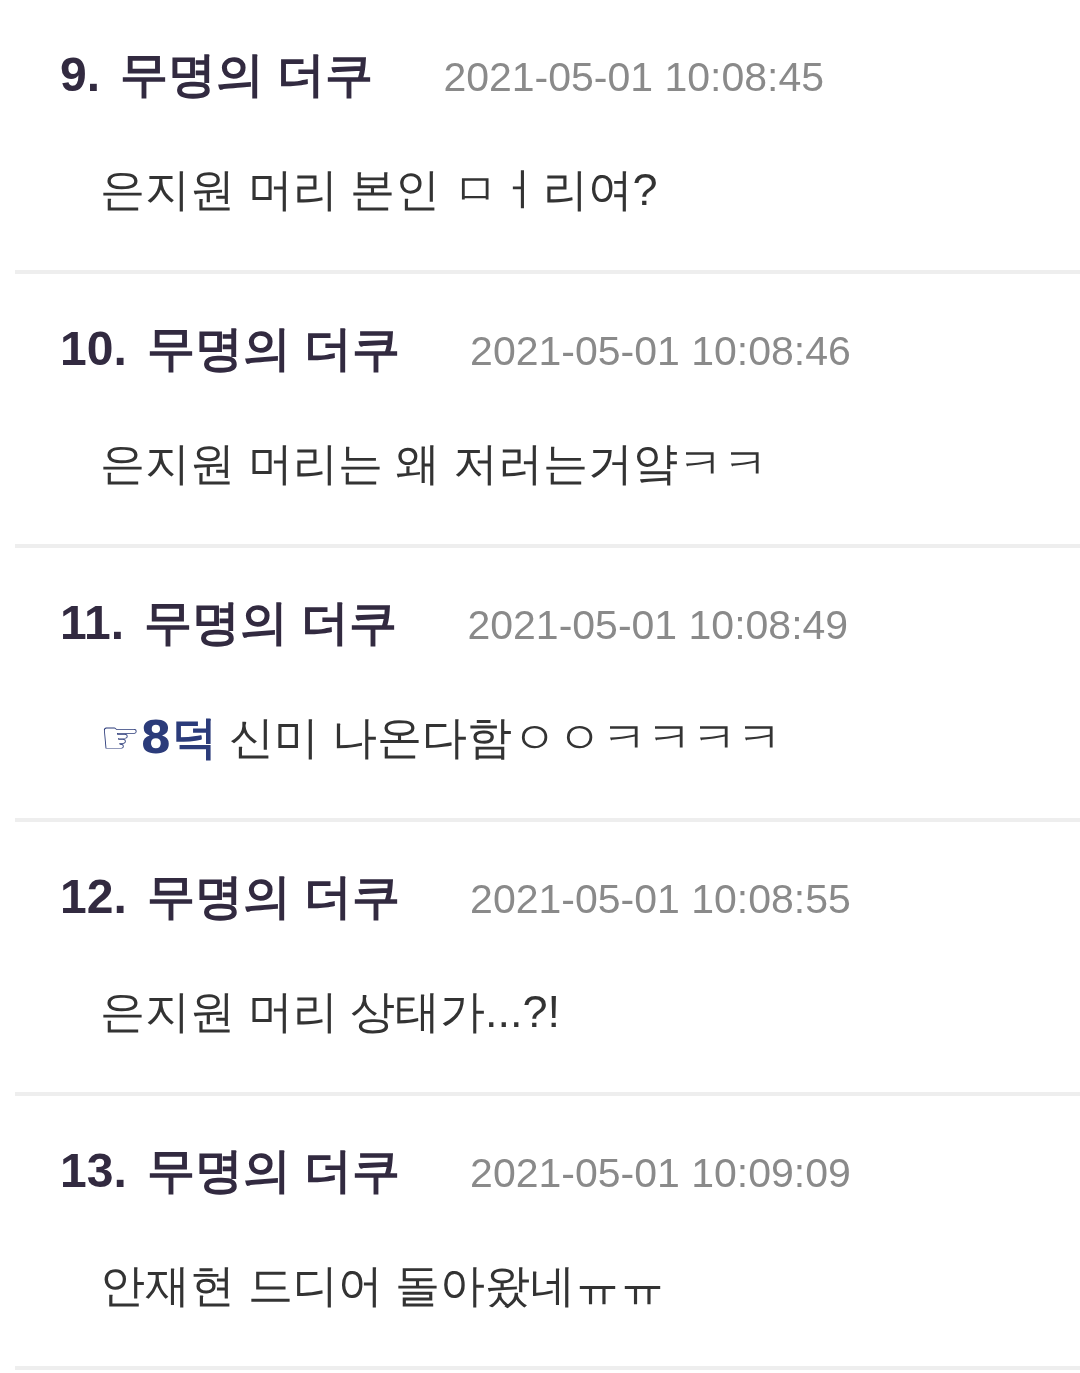 The height and width of the screenshot is (1373, 1080). What do you see at coordinates (93, 897) in the screenshot?
I see `comment-number: 12.` at bounding box center [93, 897].